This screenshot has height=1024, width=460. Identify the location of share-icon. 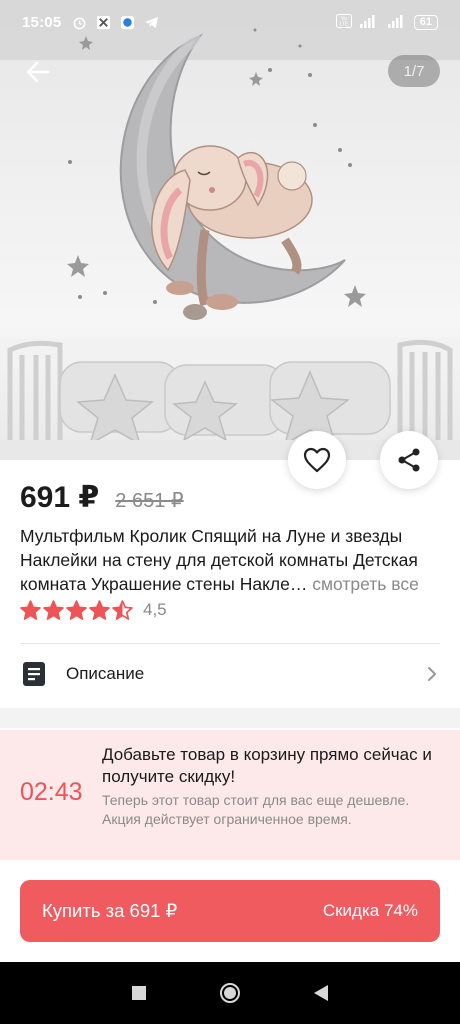
(409, 460).